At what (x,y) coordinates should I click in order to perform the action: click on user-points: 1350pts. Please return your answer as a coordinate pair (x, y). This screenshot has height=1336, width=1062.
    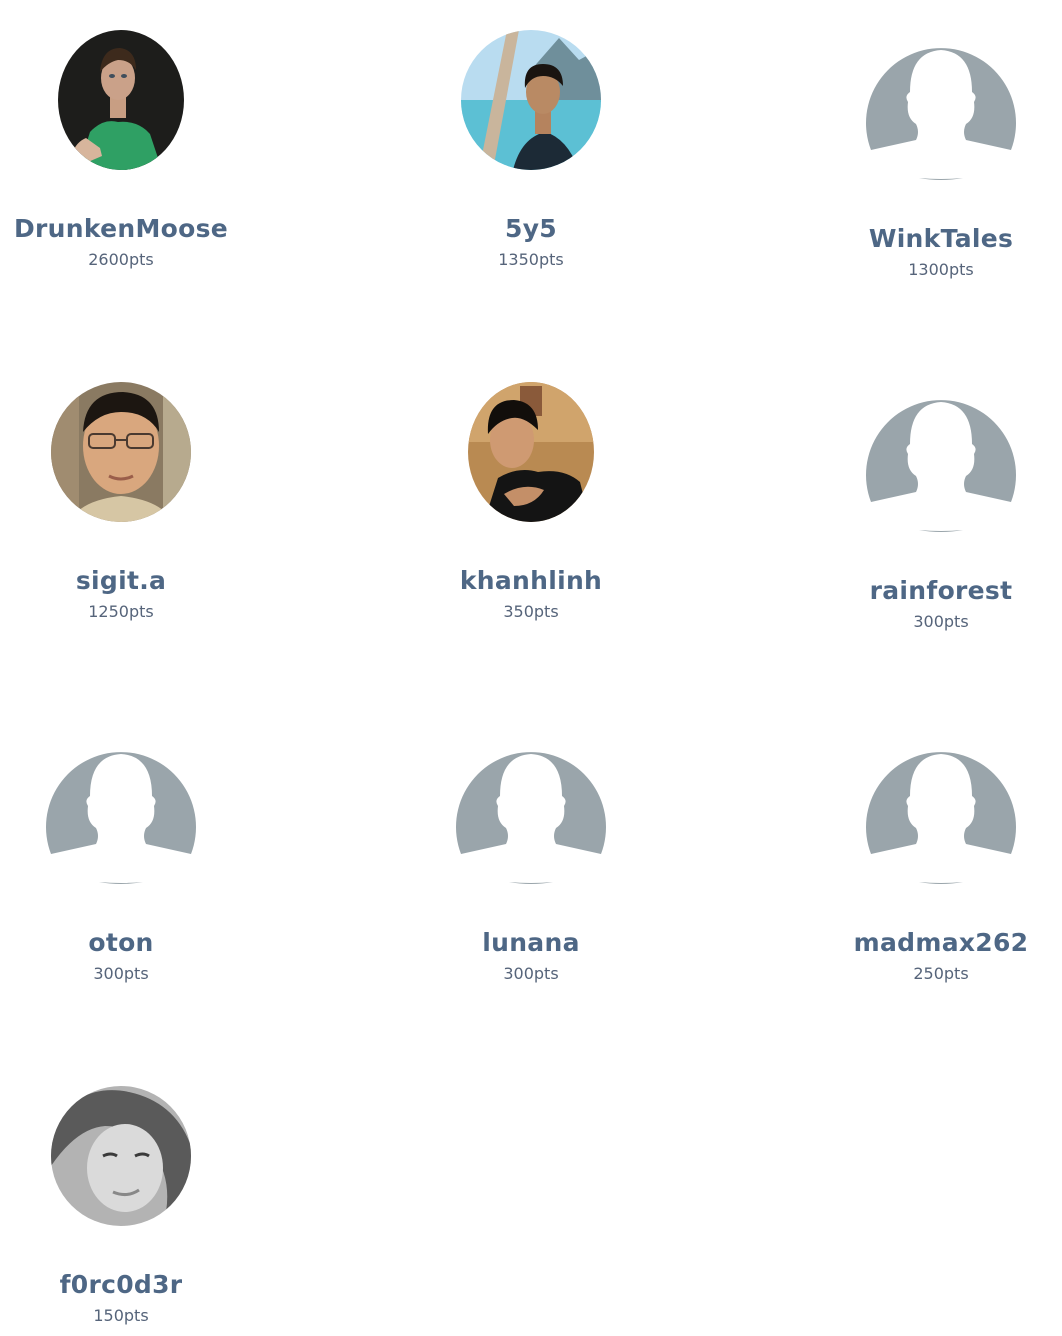
    Looking at the image, I should click on (531, 259).